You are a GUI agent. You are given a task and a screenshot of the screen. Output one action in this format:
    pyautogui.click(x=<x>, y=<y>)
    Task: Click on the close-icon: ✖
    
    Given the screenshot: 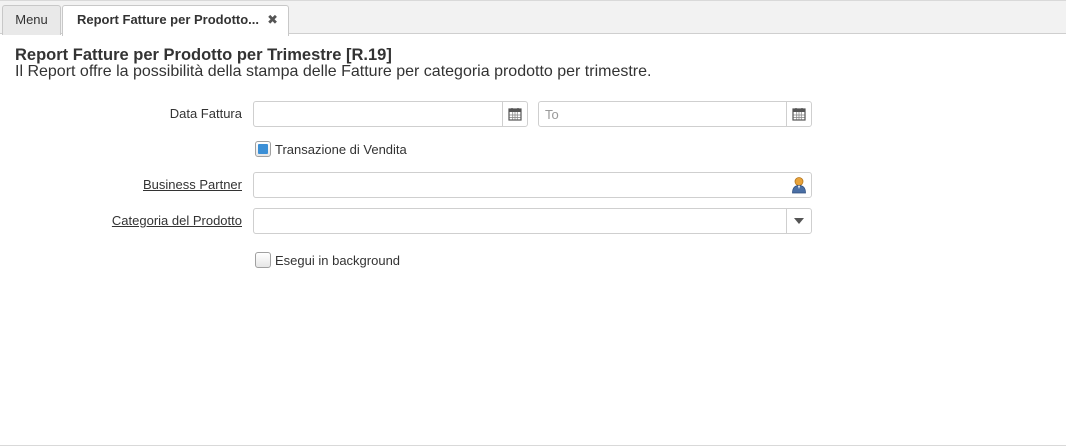 What is the action you would take?
    pyautogui.click(x=272, y=20)
    